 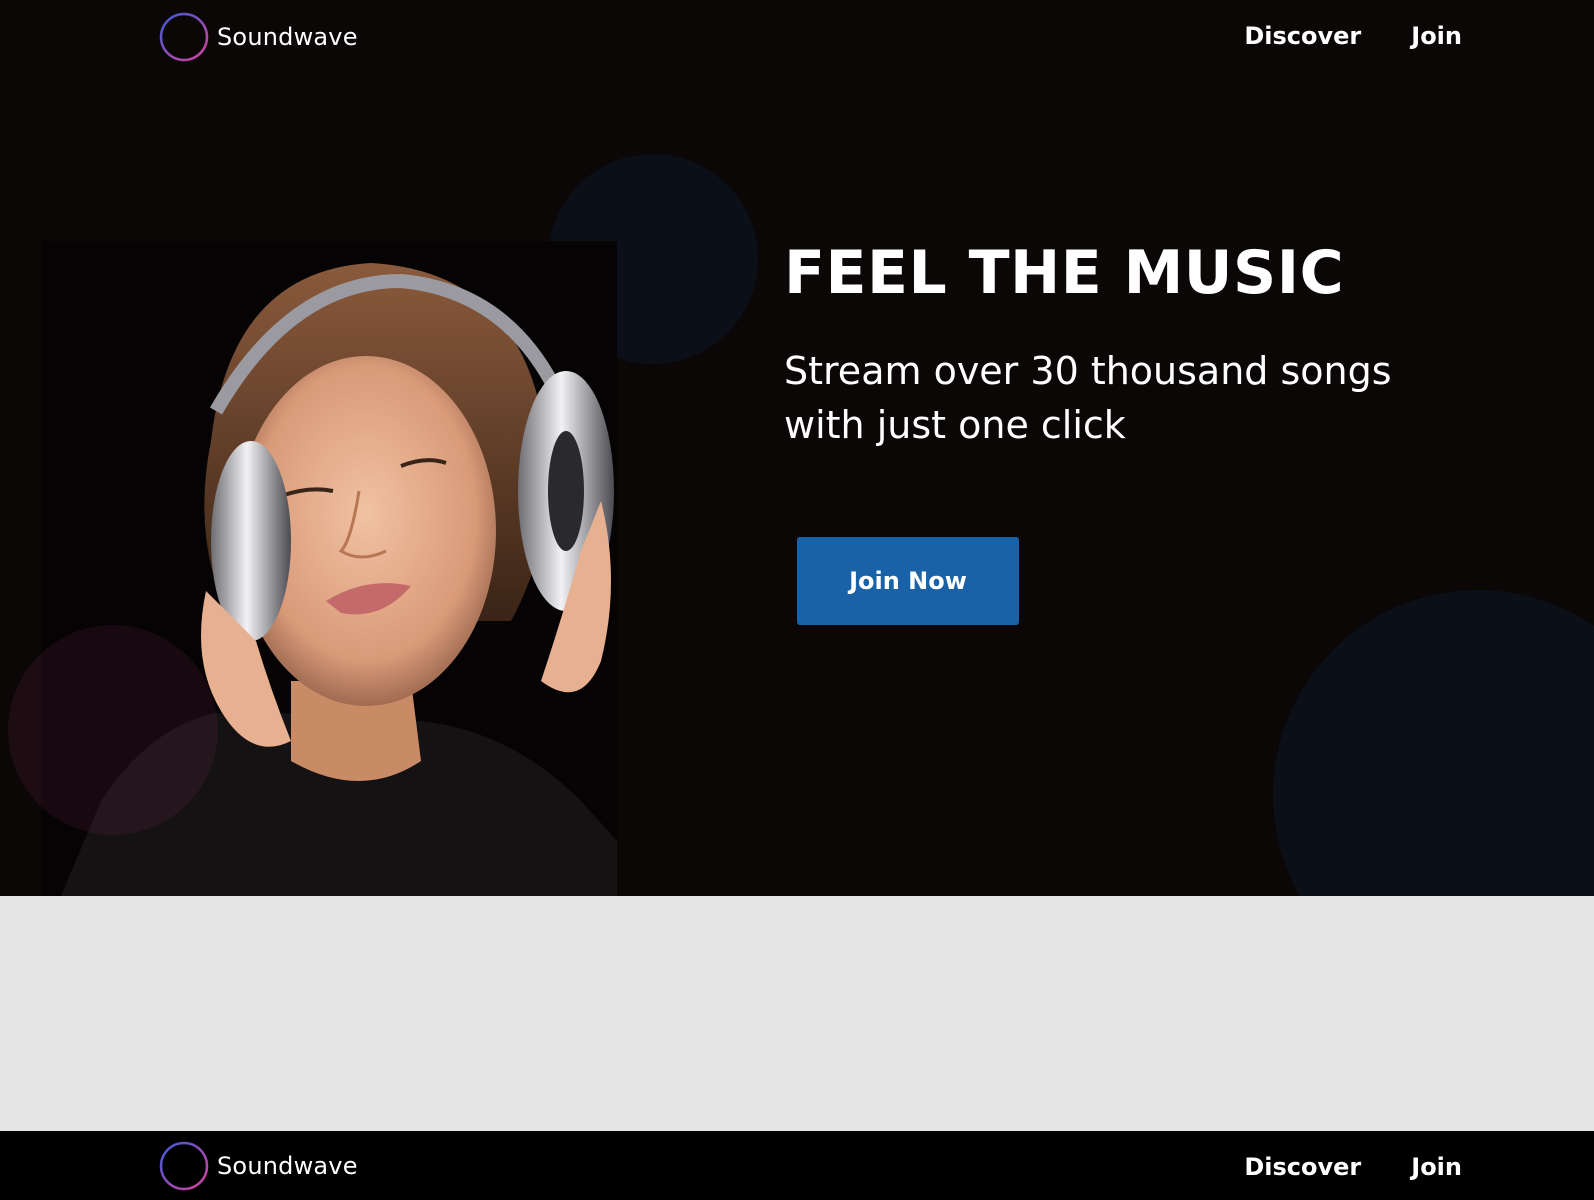 What do you see at coordinates (1302, 1167) in the screenshot?
I see `footer-link-discover: Discover` at bounding box center [1302, 1167].